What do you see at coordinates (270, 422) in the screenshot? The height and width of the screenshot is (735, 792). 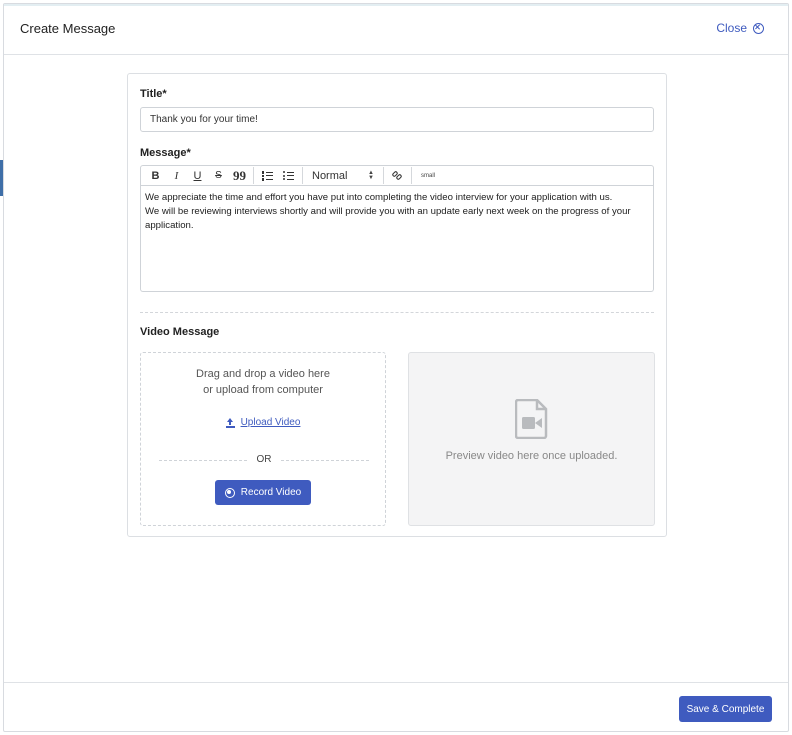 I see `upload-video-label: Upload Video` at bounding box center [270, 422].